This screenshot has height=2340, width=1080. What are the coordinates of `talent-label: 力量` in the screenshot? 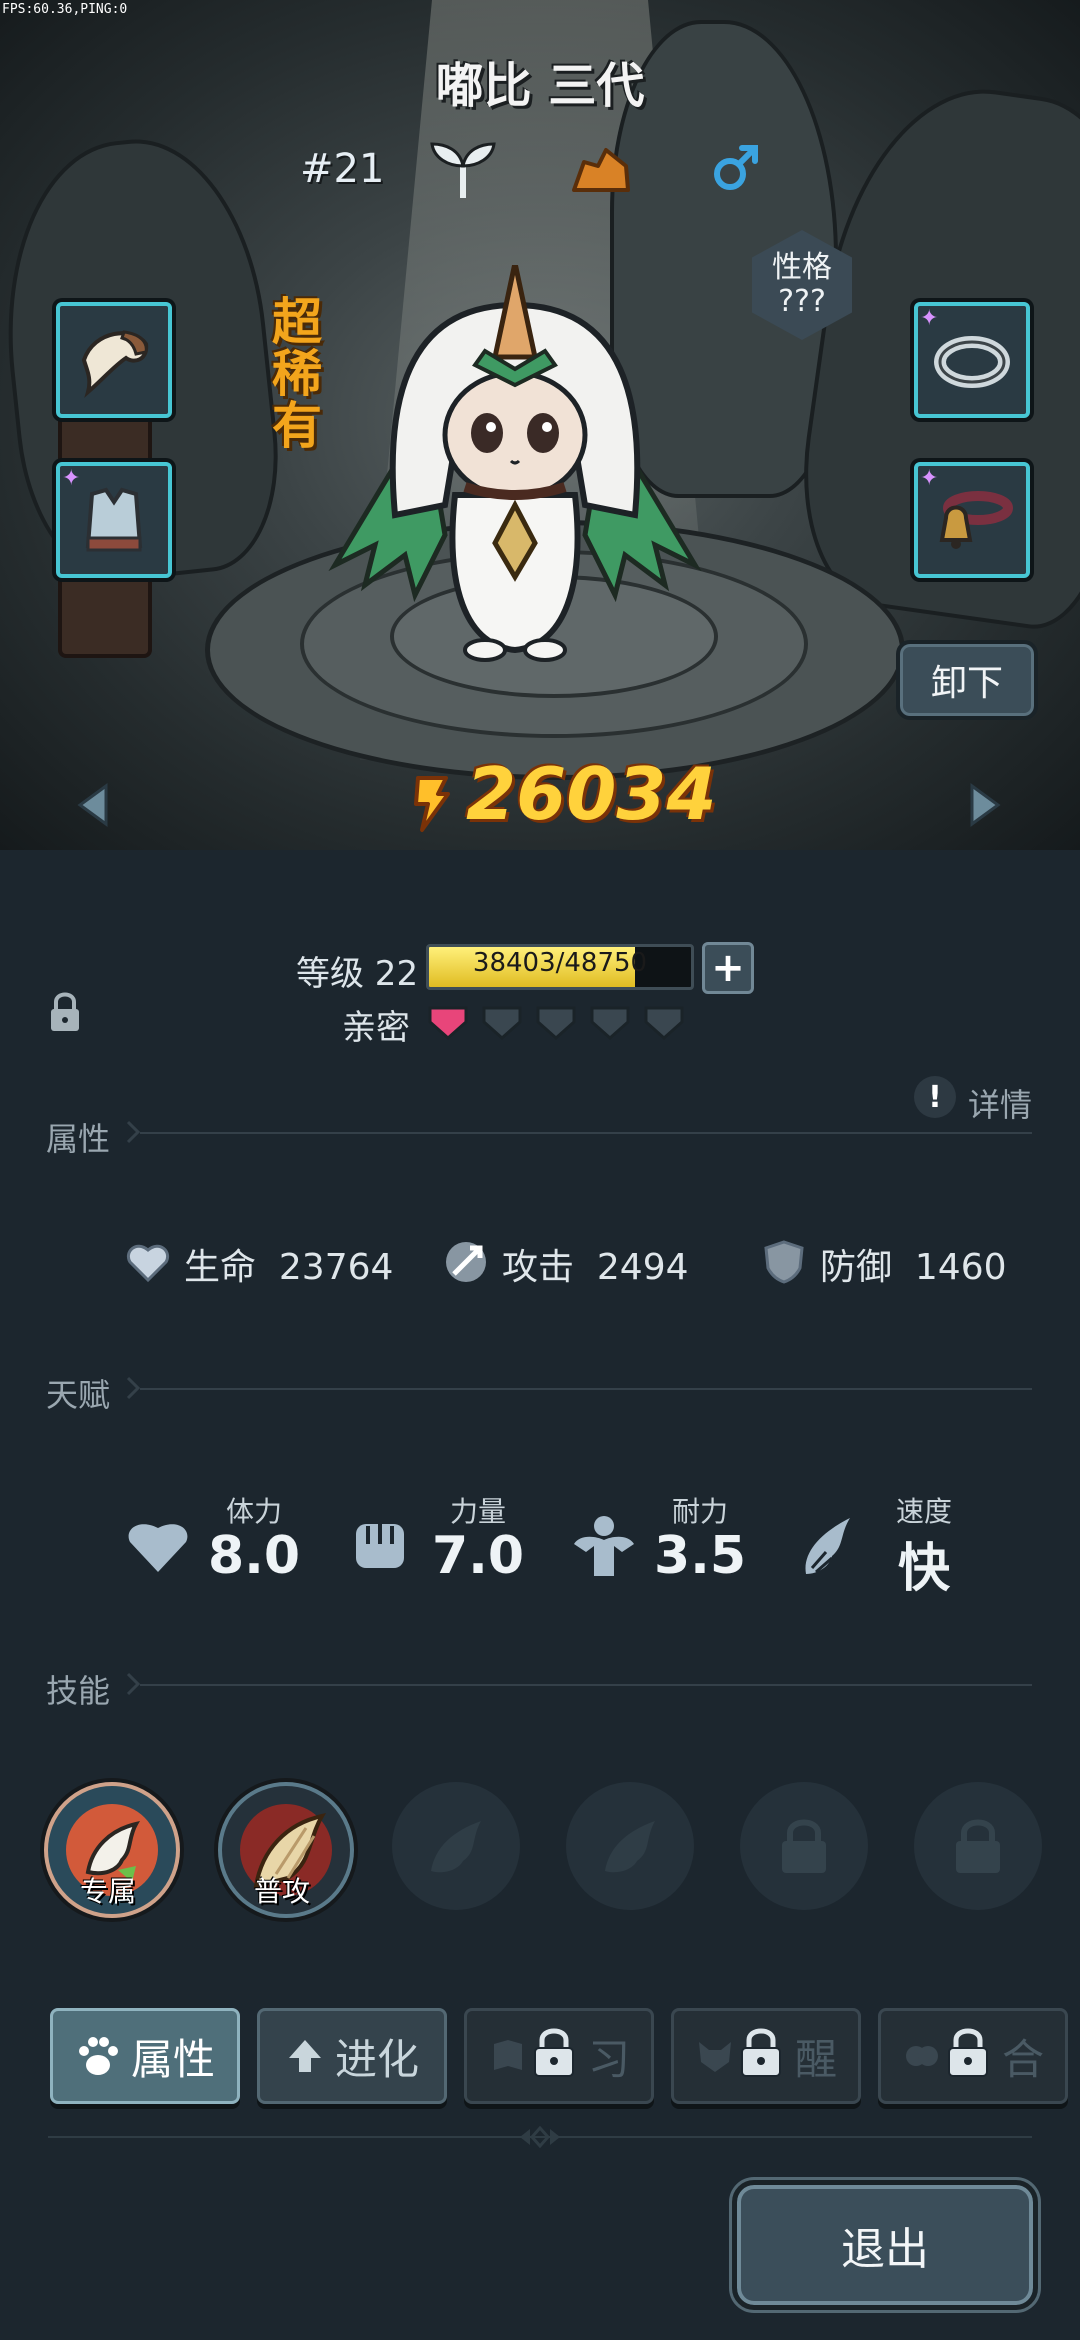 It's located at (477, 1511).